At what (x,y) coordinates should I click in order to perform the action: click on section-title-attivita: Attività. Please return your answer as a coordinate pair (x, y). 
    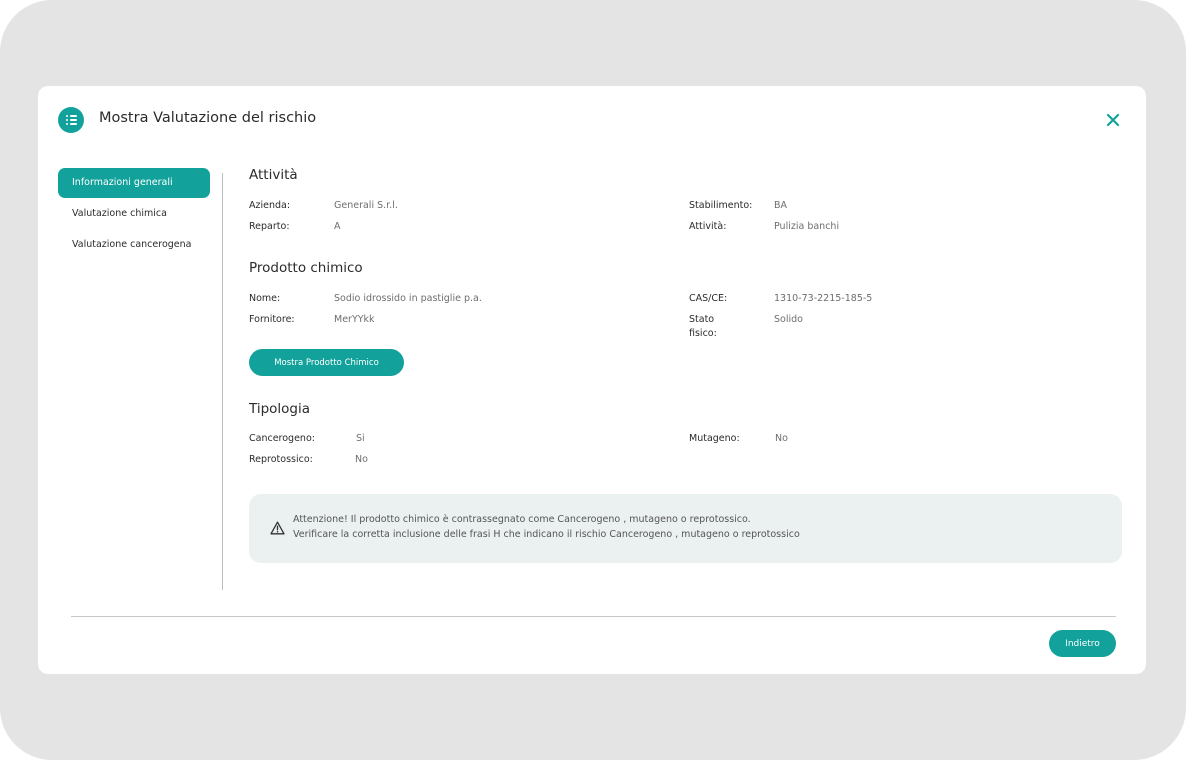
    Looking at the image, I should click on (273, 175).